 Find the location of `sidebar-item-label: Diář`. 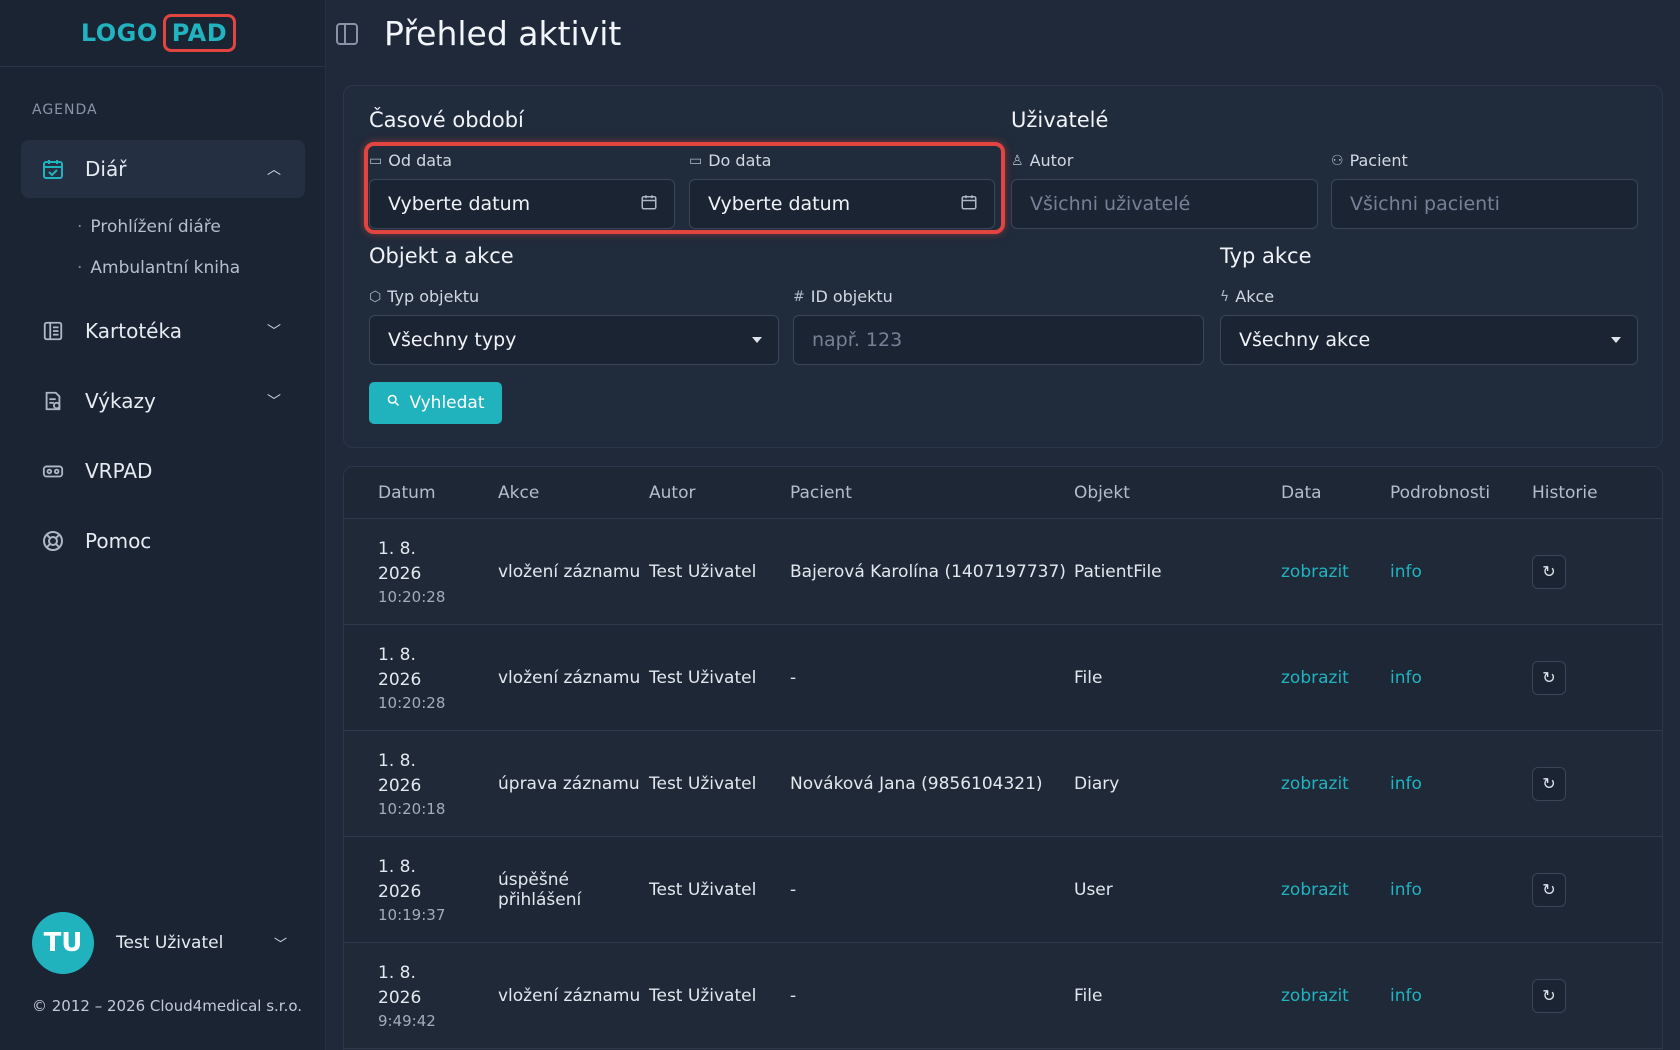

sidebar-item-label: Diář is located at coordinates (106, 169).